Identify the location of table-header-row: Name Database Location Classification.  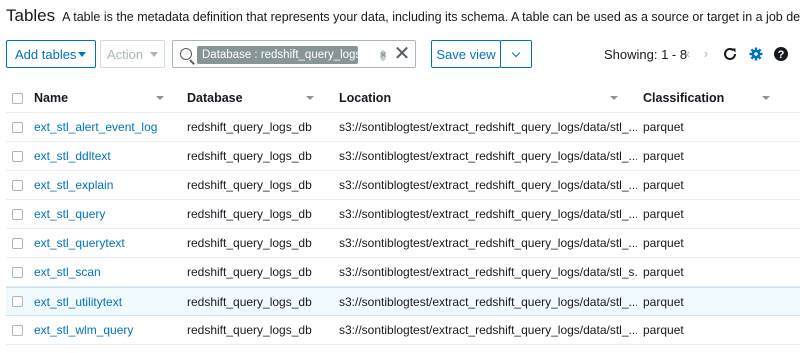
(403, 98).